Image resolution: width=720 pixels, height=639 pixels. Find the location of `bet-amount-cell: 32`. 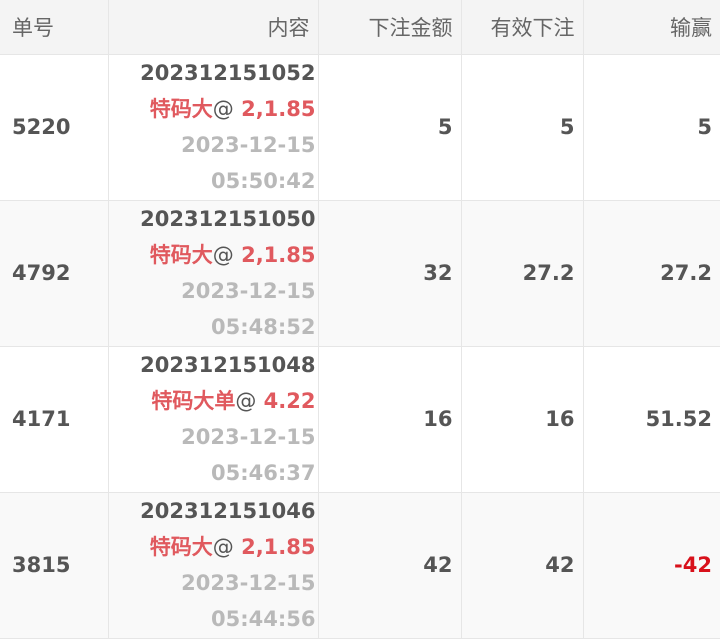

bet-amount-cell: 32 is located at coordinates (389, 273).